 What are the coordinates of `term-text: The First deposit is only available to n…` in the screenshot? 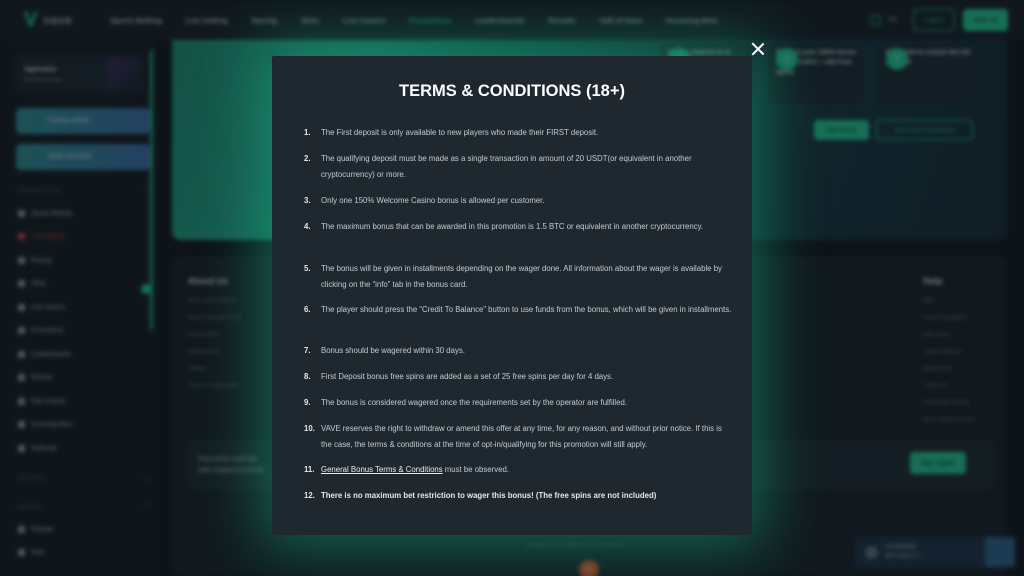 It's located at (460, 132).